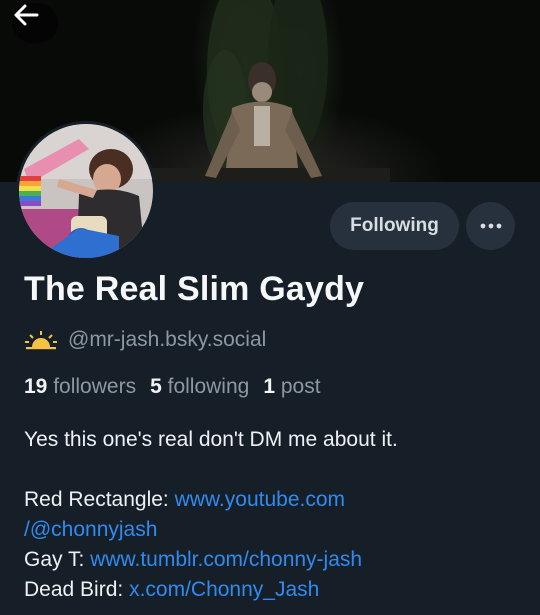 The width and height of the screenshot is (540, 615). Describe the element at coordinates (226, 559) in the screenshot. I see `tumblr-link: www.tumblr.com/chonny-jash` at that location.